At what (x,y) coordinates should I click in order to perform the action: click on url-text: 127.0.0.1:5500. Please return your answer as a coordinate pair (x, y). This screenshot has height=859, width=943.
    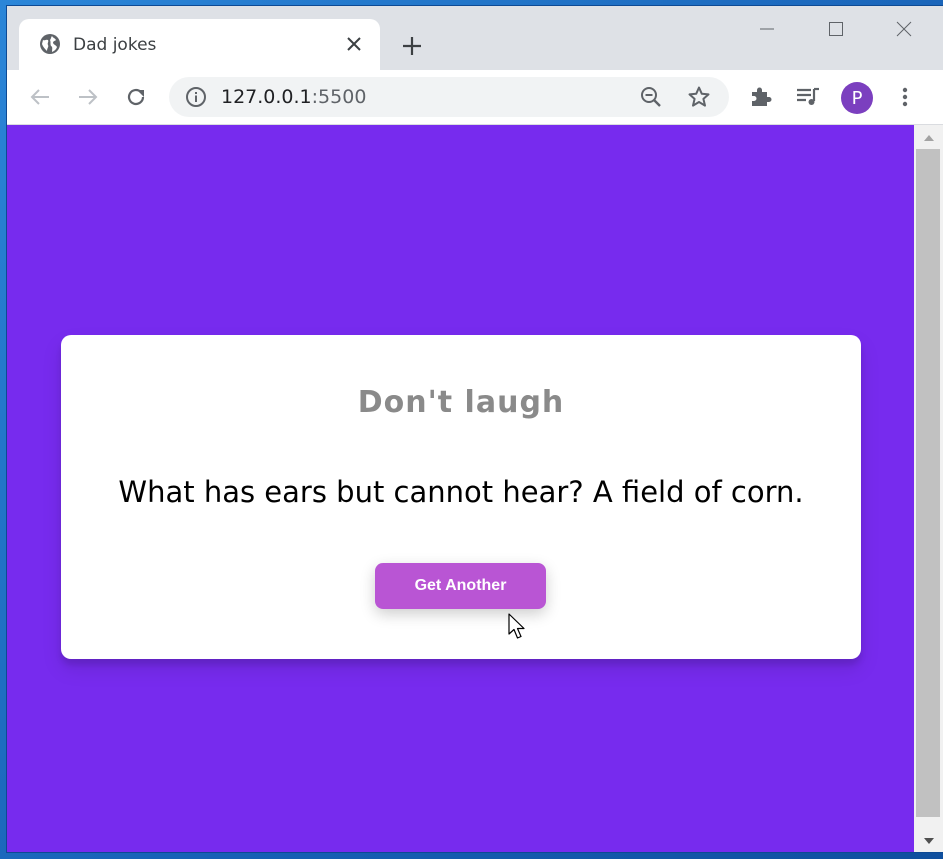
    Looking at the image, I should click on (293, 97).